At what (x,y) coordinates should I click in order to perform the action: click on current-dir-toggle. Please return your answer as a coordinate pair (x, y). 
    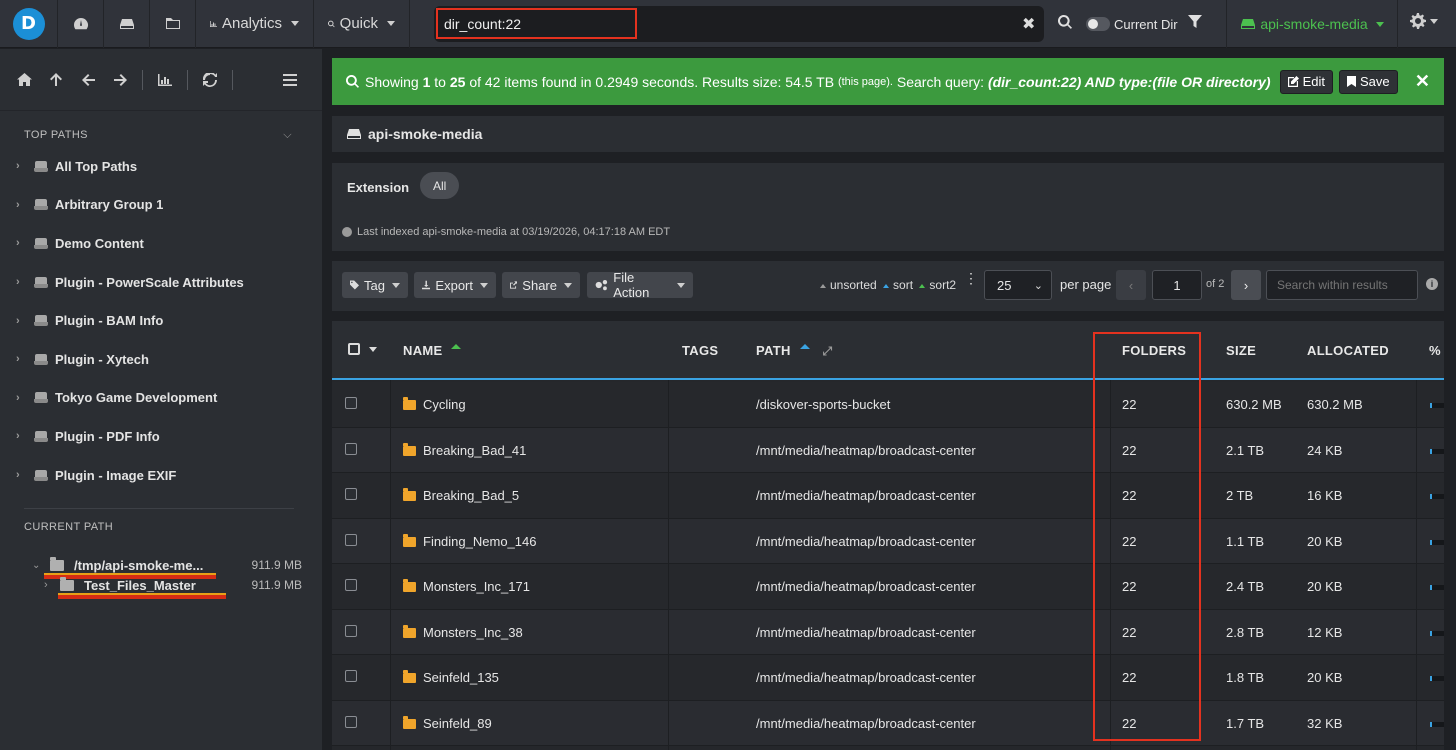
    Looking at the image, I should click on (1098, 24).